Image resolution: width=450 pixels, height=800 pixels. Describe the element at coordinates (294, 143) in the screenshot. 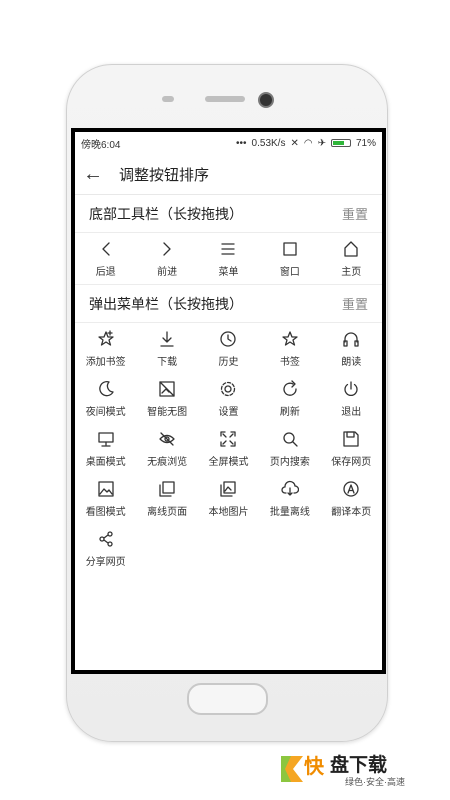

I see `mute-icon: ✕` at that location.